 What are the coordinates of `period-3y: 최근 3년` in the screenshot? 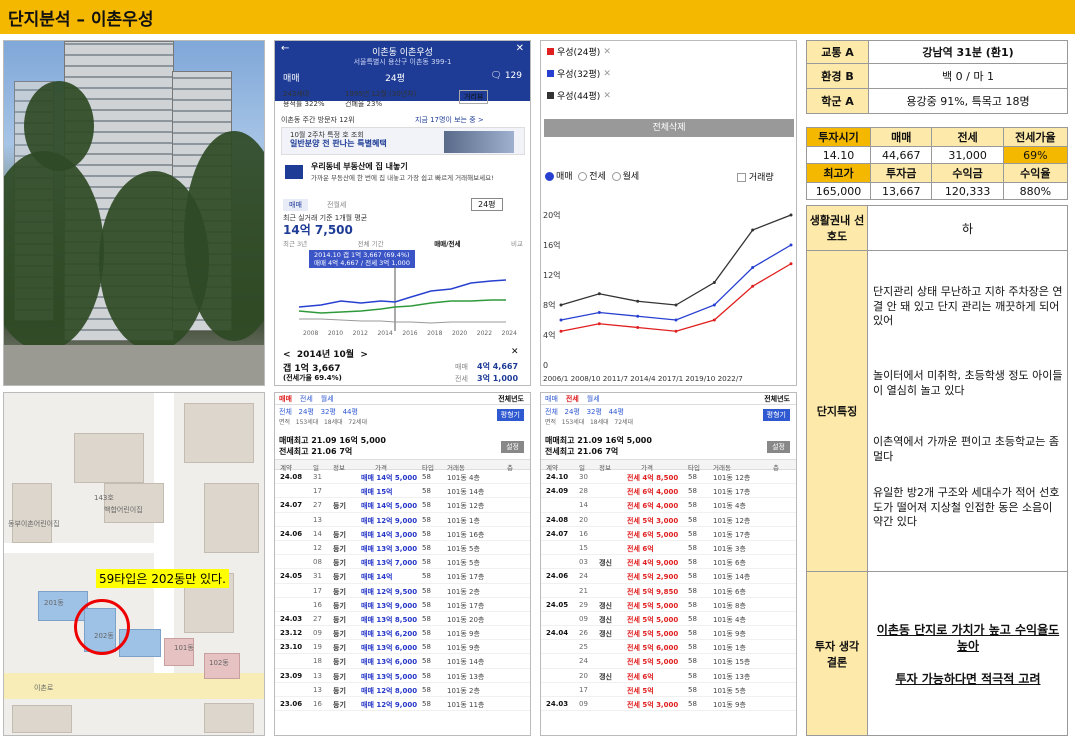 It's located at (295, 243).